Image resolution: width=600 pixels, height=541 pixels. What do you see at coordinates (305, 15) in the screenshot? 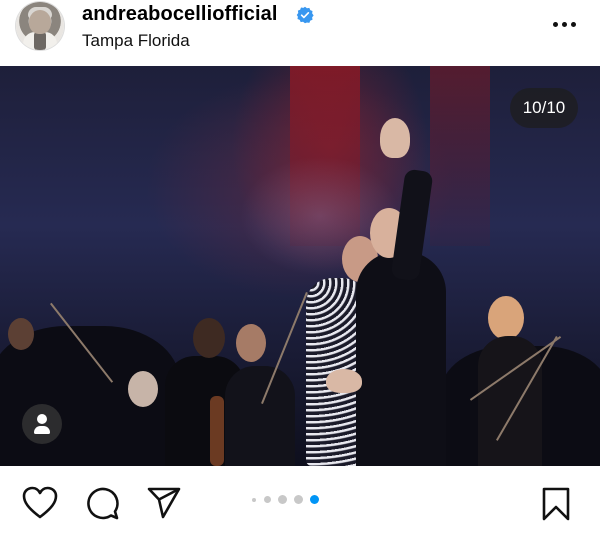
I see `verified-badge-icon` at bounding box center [305, 15].